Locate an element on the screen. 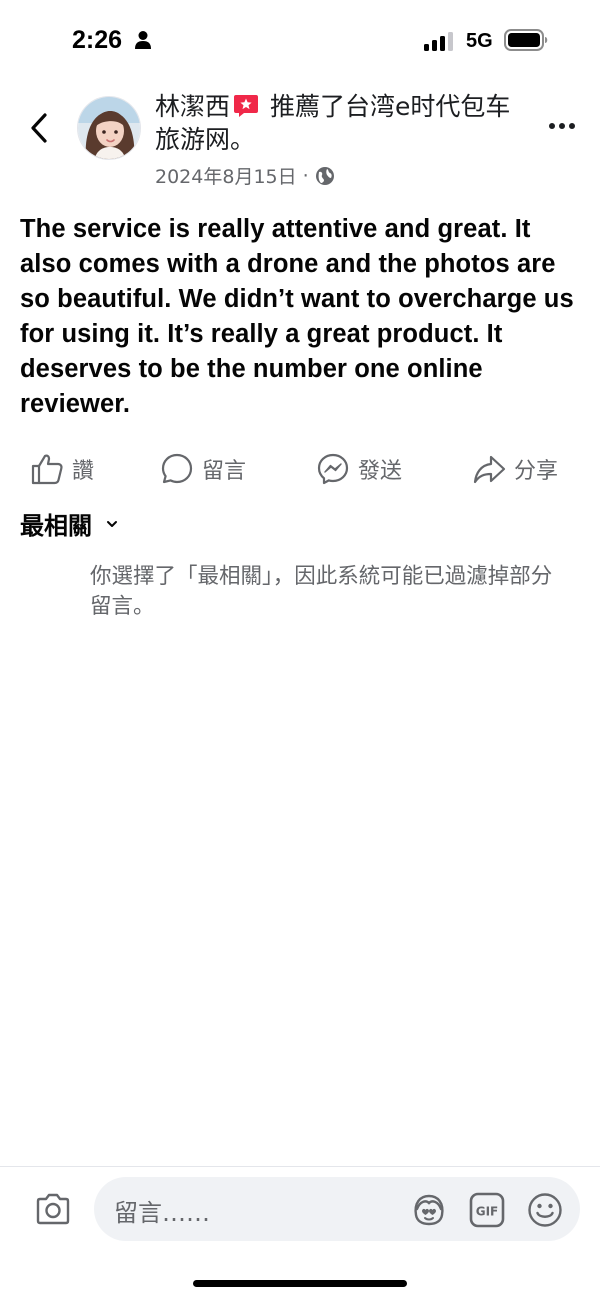  action-bar: 讚 留言 發送 分享 is located at coordinates (300, 469).